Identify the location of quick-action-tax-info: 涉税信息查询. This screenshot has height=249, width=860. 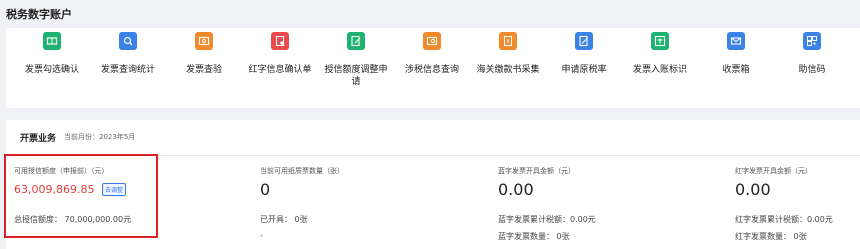
(432, 70).